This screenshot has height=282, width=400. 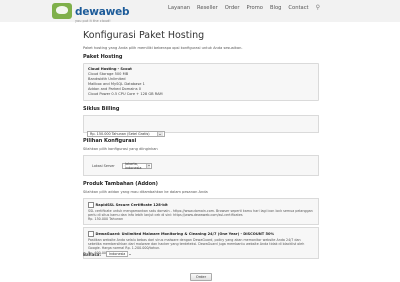 I want to click on nav-blog: Blog, so click(x=275, y=8).